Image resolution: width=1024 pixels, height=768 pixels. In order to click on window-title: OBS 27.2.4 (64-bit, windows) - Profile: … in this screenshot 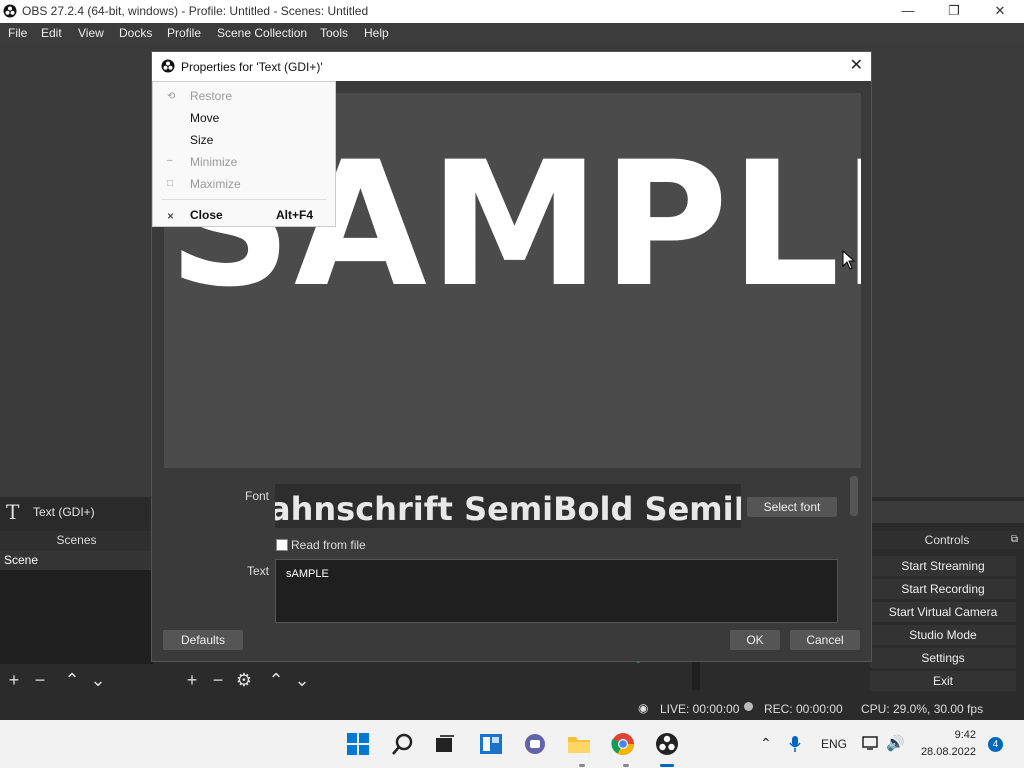, I will do `click(195, 11)`.